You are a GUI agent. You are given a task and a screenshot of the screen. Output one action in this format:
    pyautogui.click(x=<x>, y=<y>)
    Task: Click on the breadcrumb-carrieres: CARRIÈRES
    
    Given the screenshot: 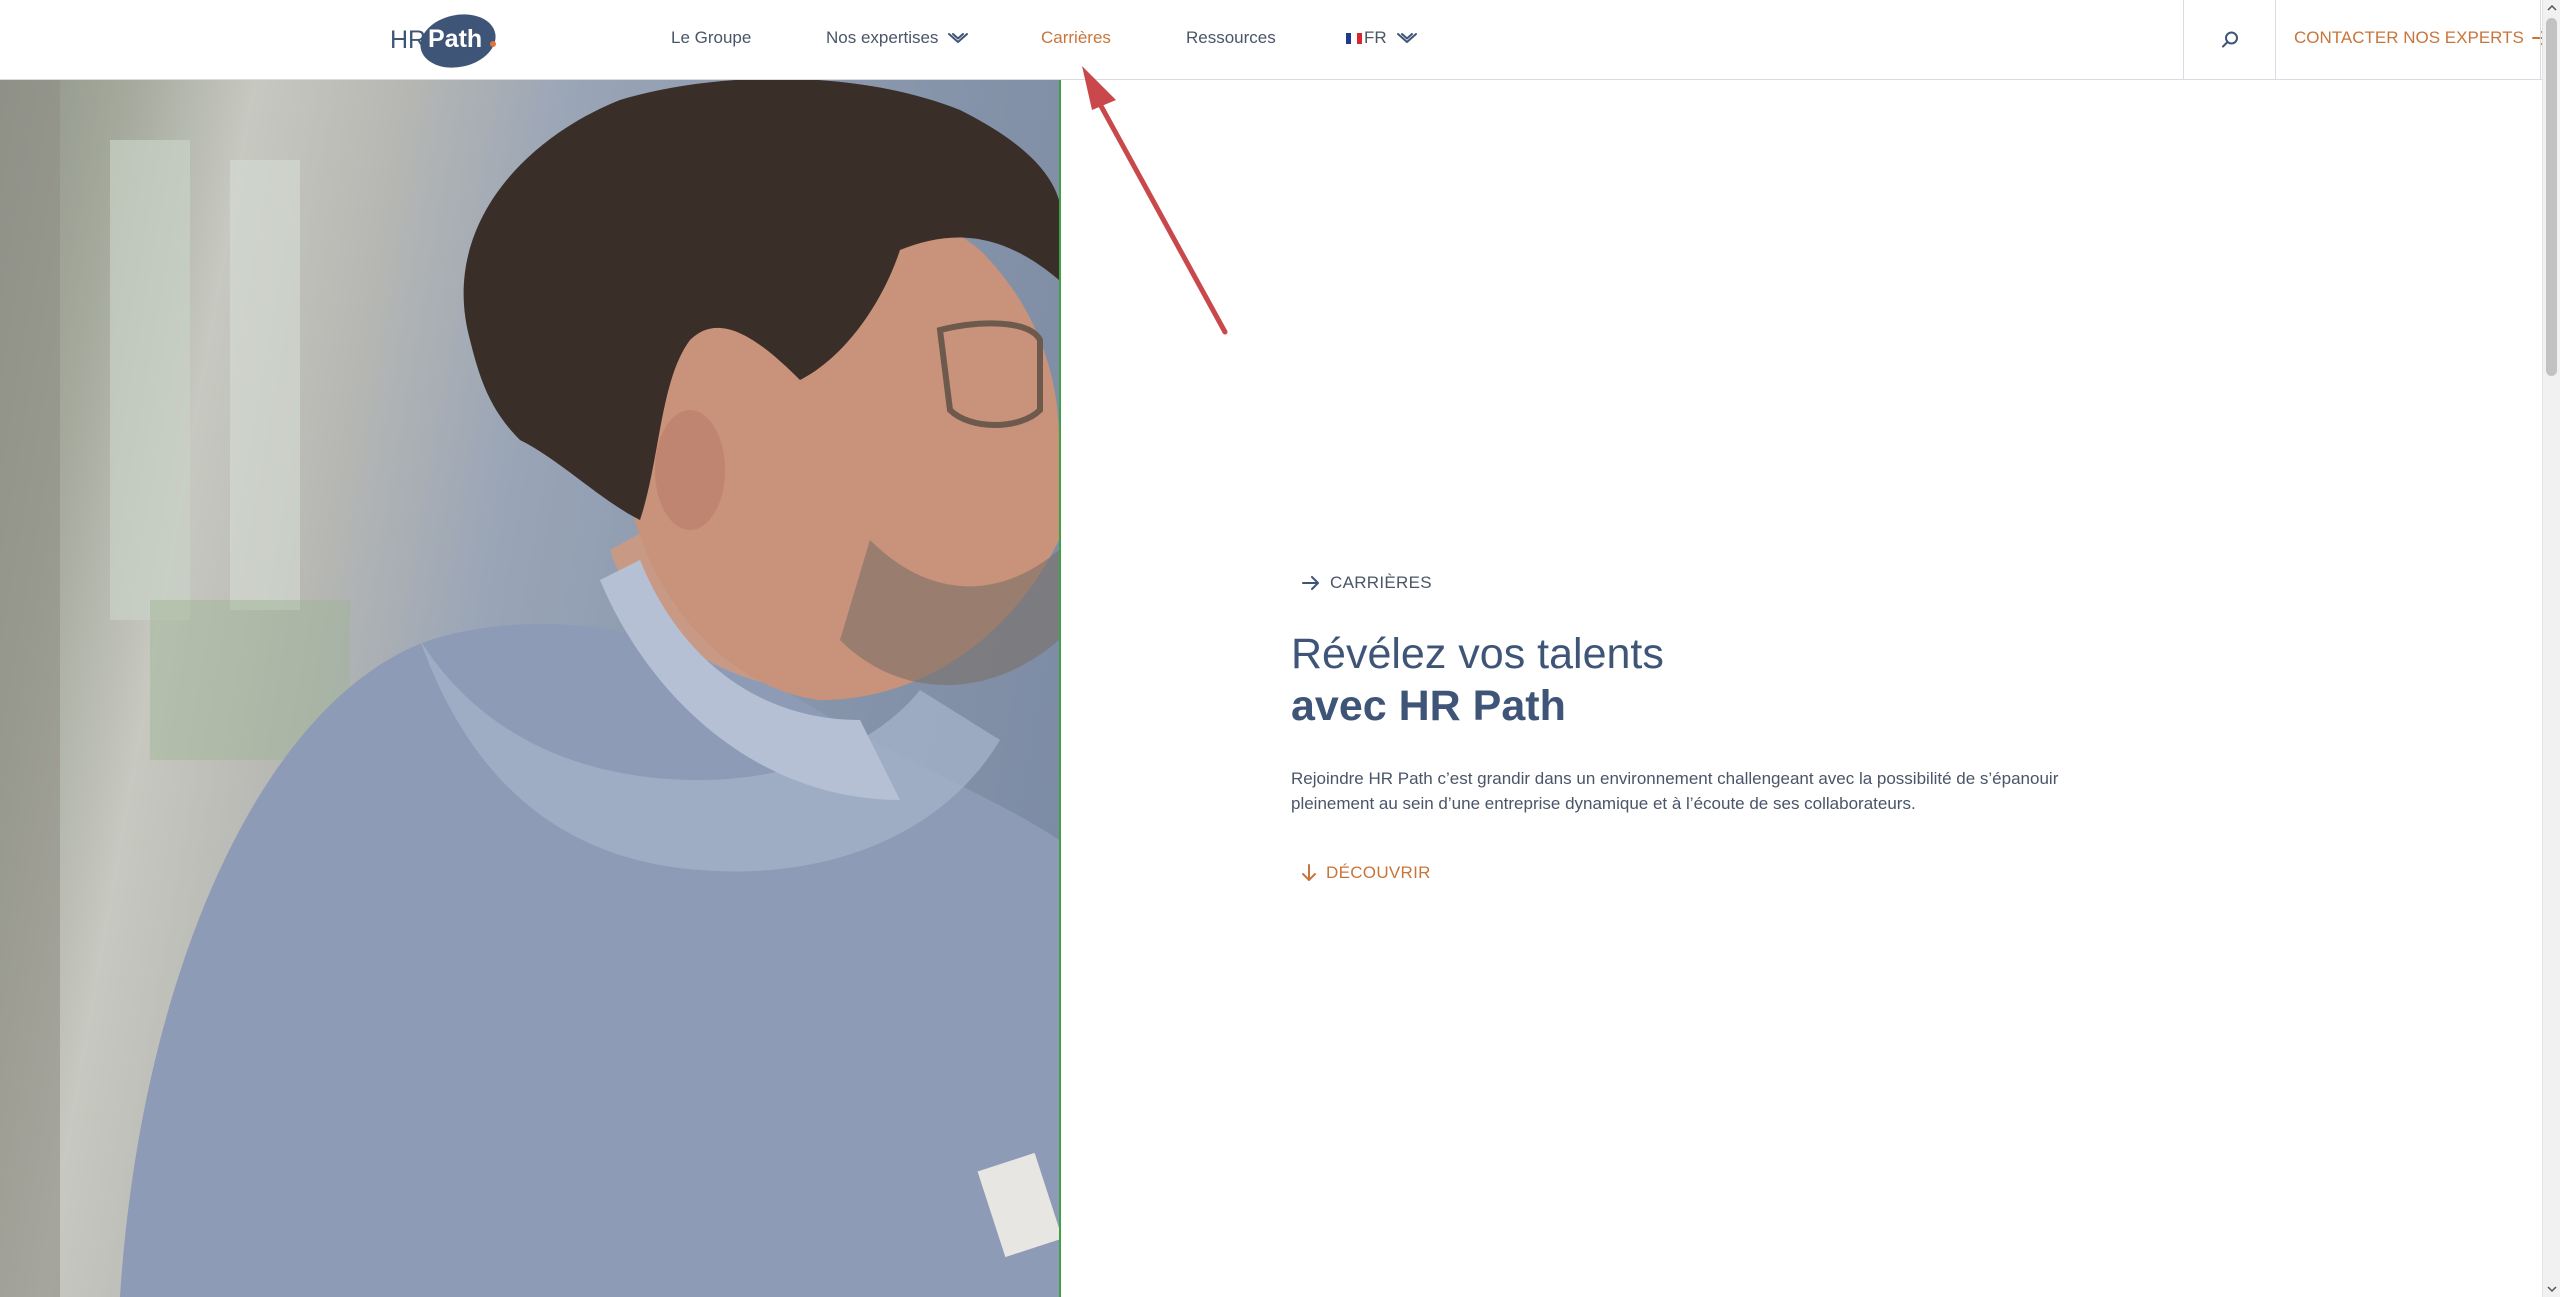 What is the action you would take?
    pyautogui.click(x=1367, y=583)
    